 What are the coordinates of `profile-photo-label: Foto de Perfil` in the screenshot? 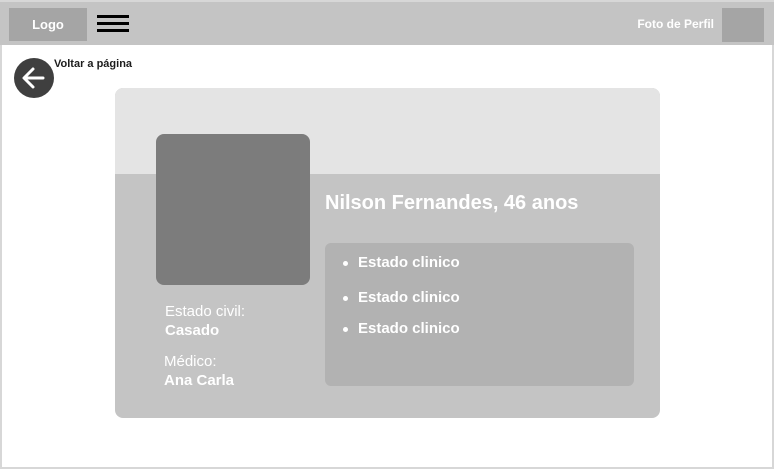 It's located at (675, 24).